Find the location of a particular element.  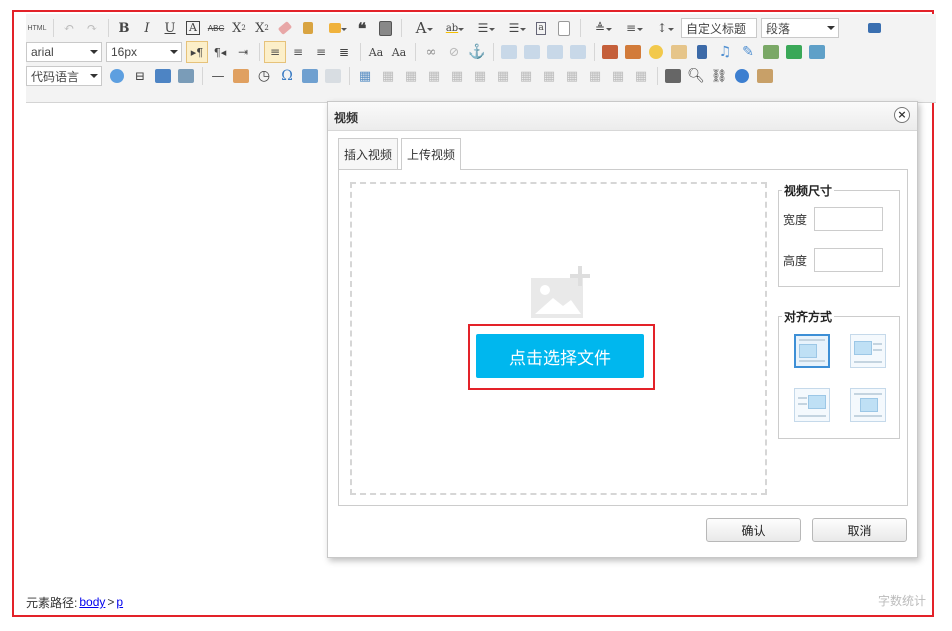

image-center-icon is located at coordinates (578, 52).